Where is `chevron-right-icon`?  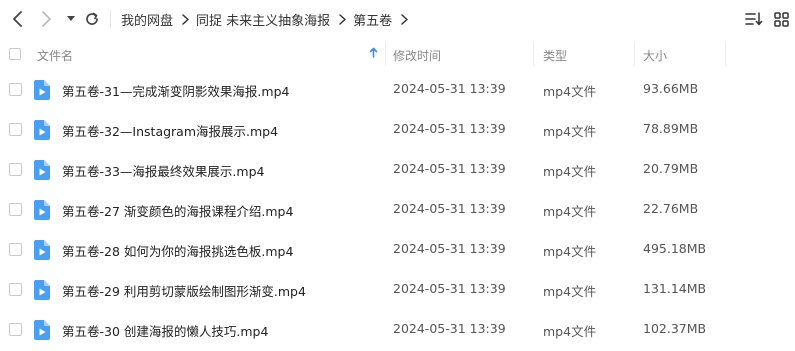 chevron-right-icon is located at coordinates (46, 19).